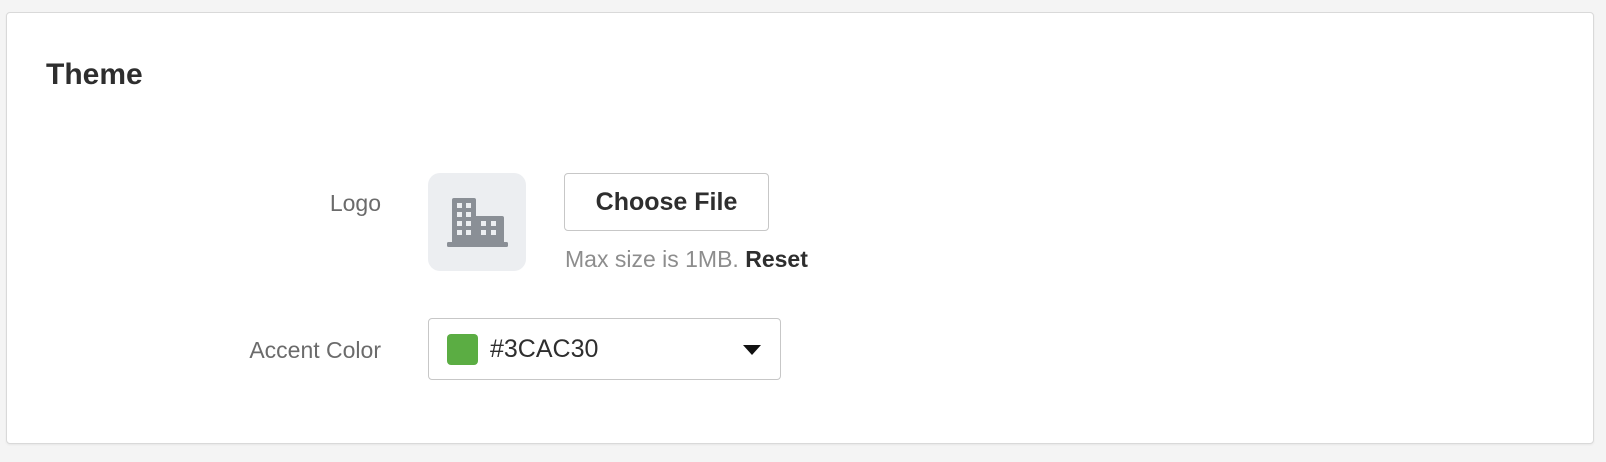  I want to click on building-icon, so click(477, 222).